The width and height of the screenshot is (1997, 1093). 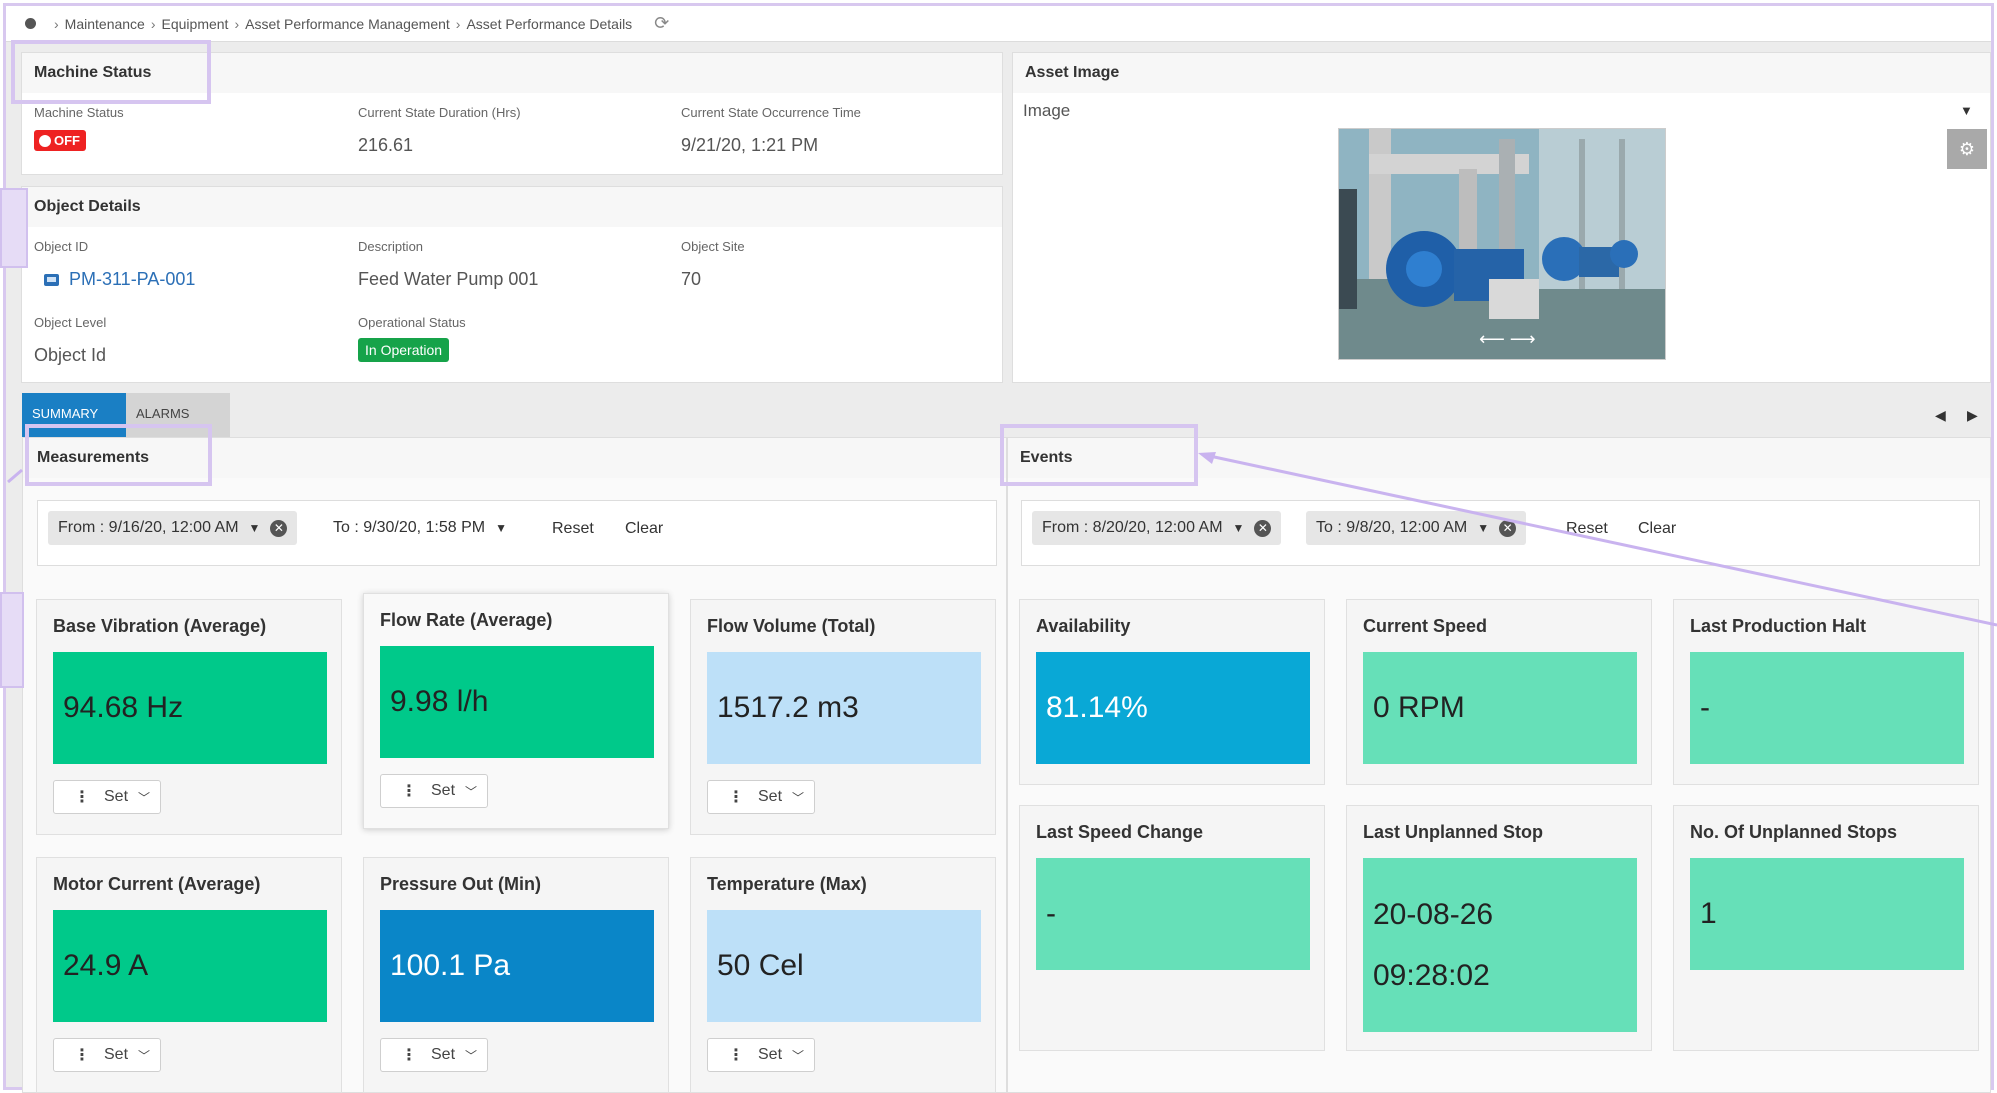 I want to click on event-value: 20-08-26 09:28:02, so click(x=1500, y=945).